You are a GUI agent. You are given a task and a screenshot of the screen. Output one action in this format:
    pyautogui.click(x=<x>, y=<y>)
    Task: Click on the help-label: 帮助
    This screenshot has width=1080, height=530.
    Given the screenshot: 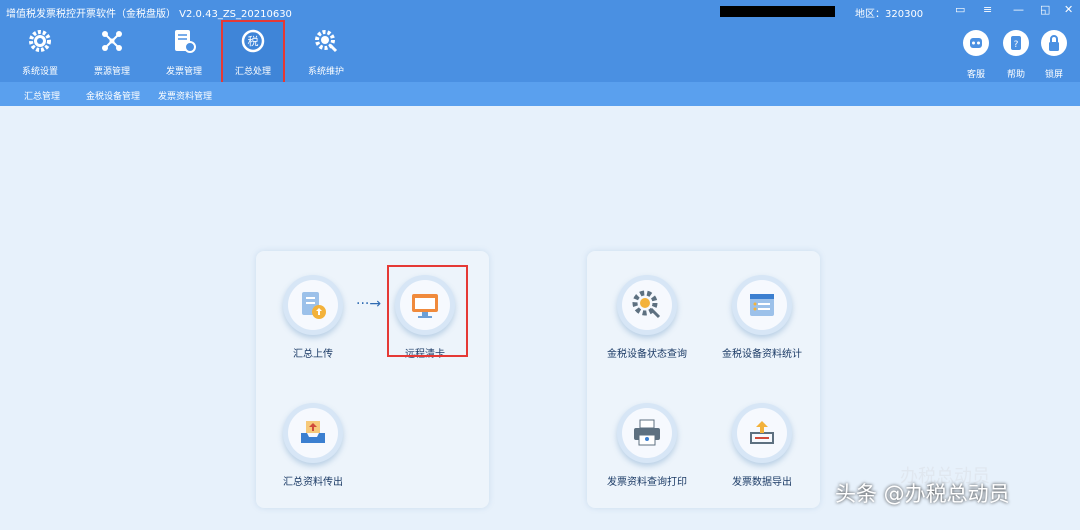 What is the action you would take?
    pyautogui.click(x=1015, y=75)
    